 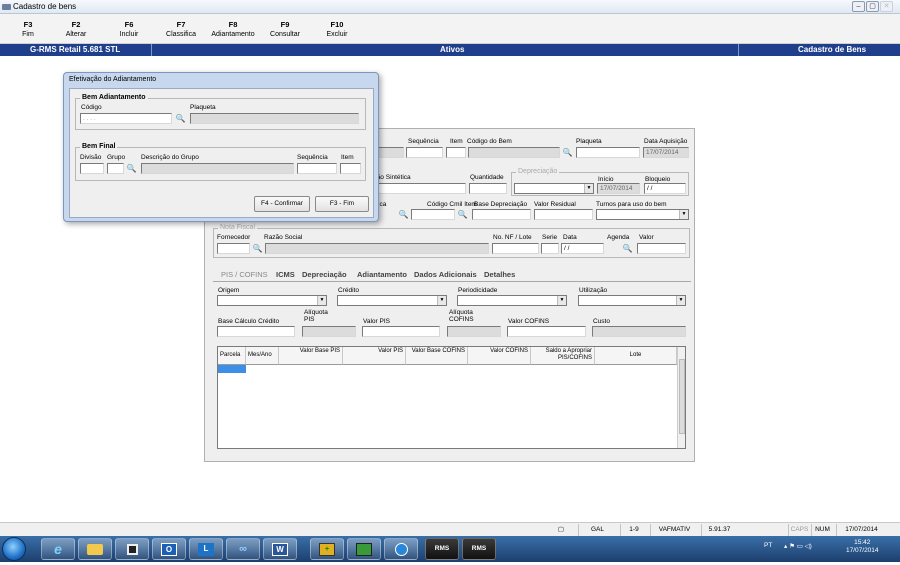 What do you see at coordinates (886, 6) in the screenshot?
I see `close-button: ✕` at bounding box center [886, 6].